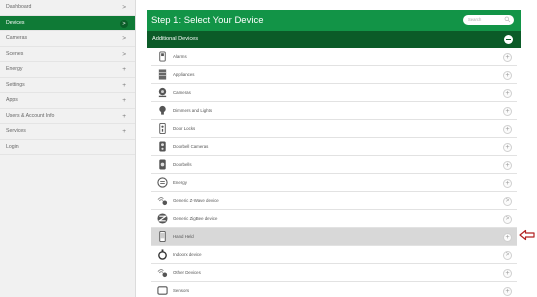 The image size is (537, 297). Describe the element at coordinates (67, 116) in the screenshot. I see `sidebar-item-users-account-info: Users & Account Info +` at that location.